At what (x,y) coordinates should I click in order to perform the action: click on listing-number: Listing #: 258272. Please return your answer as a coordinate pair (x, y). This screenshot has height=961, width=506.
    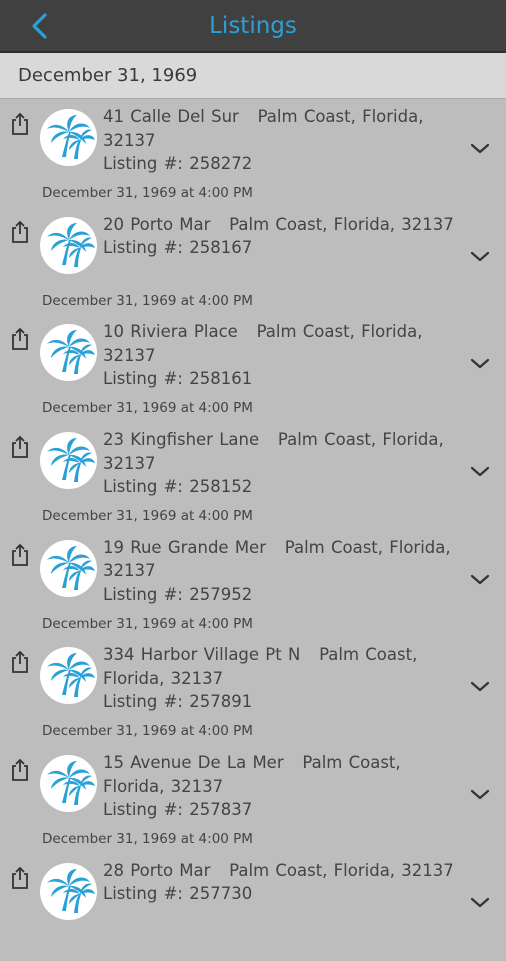
    Looking at the image, I should click on (178, 163).